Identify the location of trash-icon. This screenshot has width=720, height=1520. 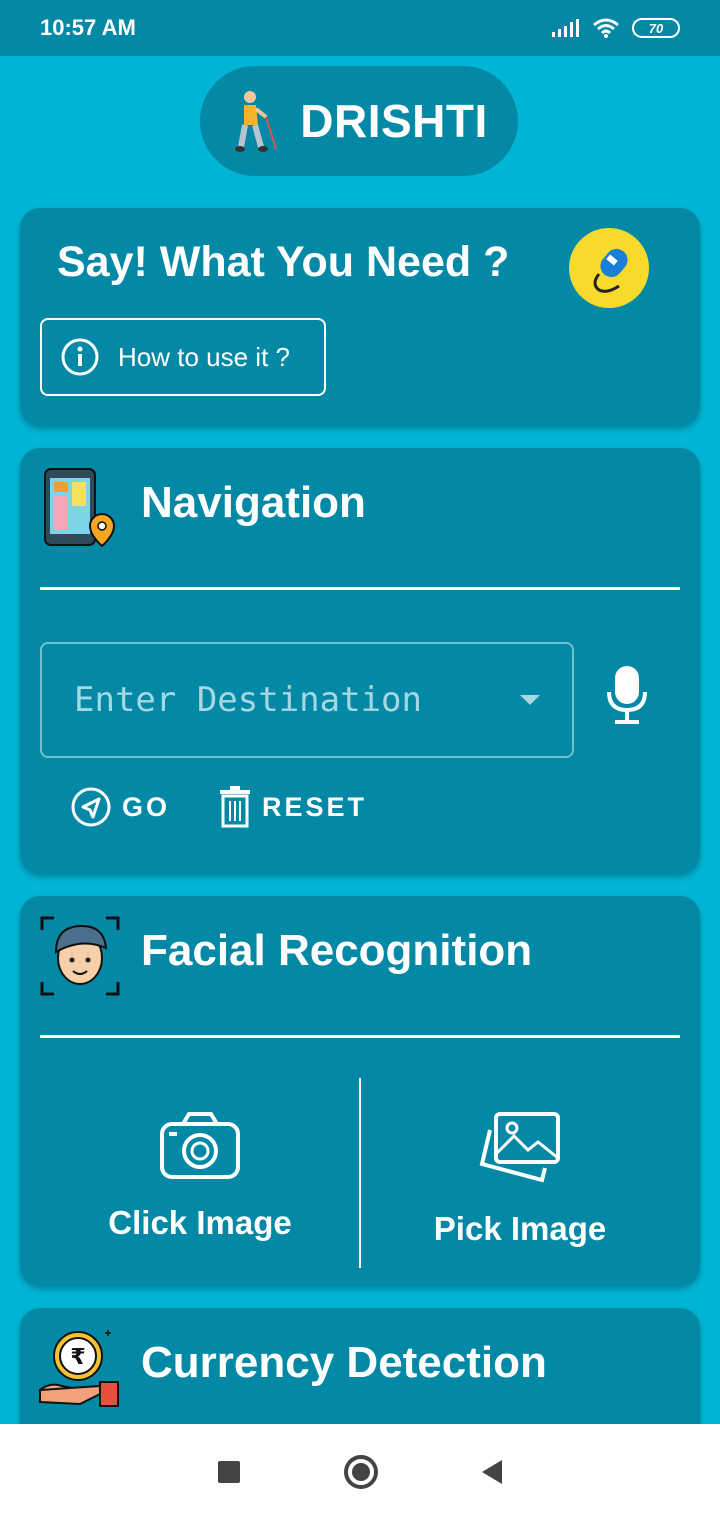
(235, 807).